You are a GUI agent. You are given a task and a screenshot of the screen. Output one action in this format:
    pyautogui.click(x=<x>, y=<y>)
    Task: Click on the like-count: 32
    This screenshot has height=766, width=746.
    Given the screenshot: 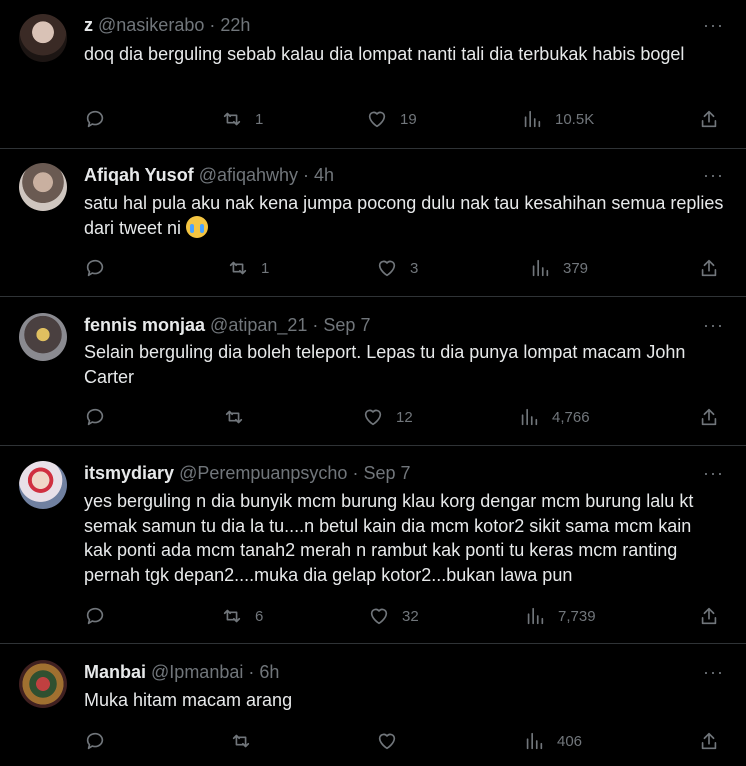 What is the action you would take?
    pyautogui.click(x=410, y=616)
    